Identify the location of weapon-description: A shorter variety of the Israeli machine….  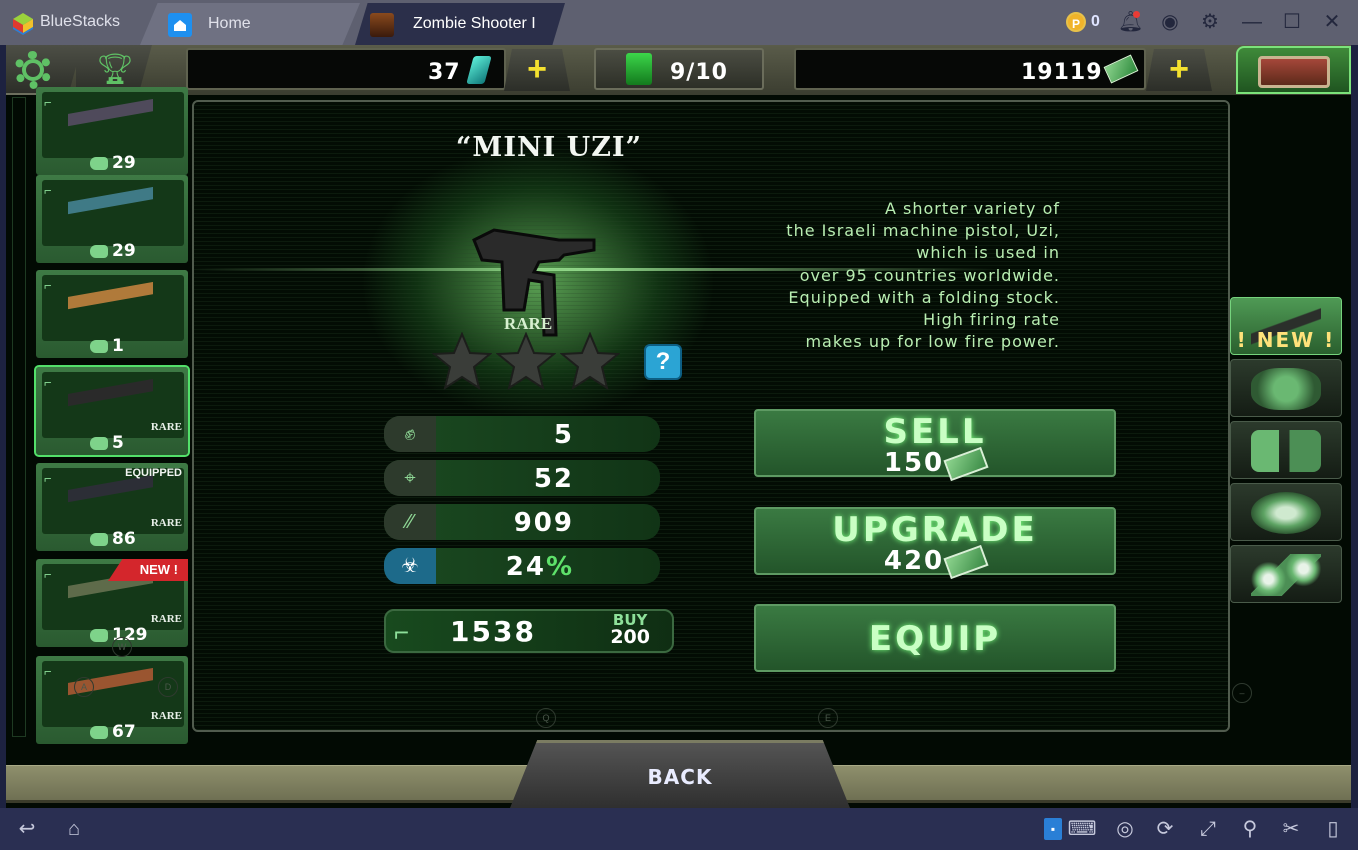
(923, 275).